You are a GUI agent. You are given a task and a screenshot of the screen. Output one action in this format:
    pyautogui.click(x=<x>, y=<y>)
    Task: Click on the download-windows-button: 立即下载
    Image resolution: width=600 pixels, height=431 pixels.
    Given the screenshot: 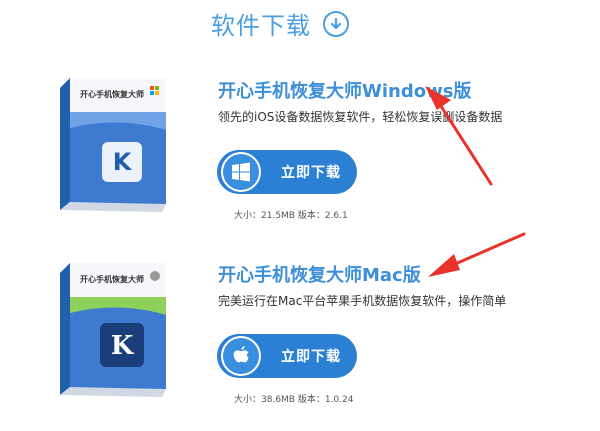 What is the action you would take?
    pyautogui.click(x=287, y=172)
    